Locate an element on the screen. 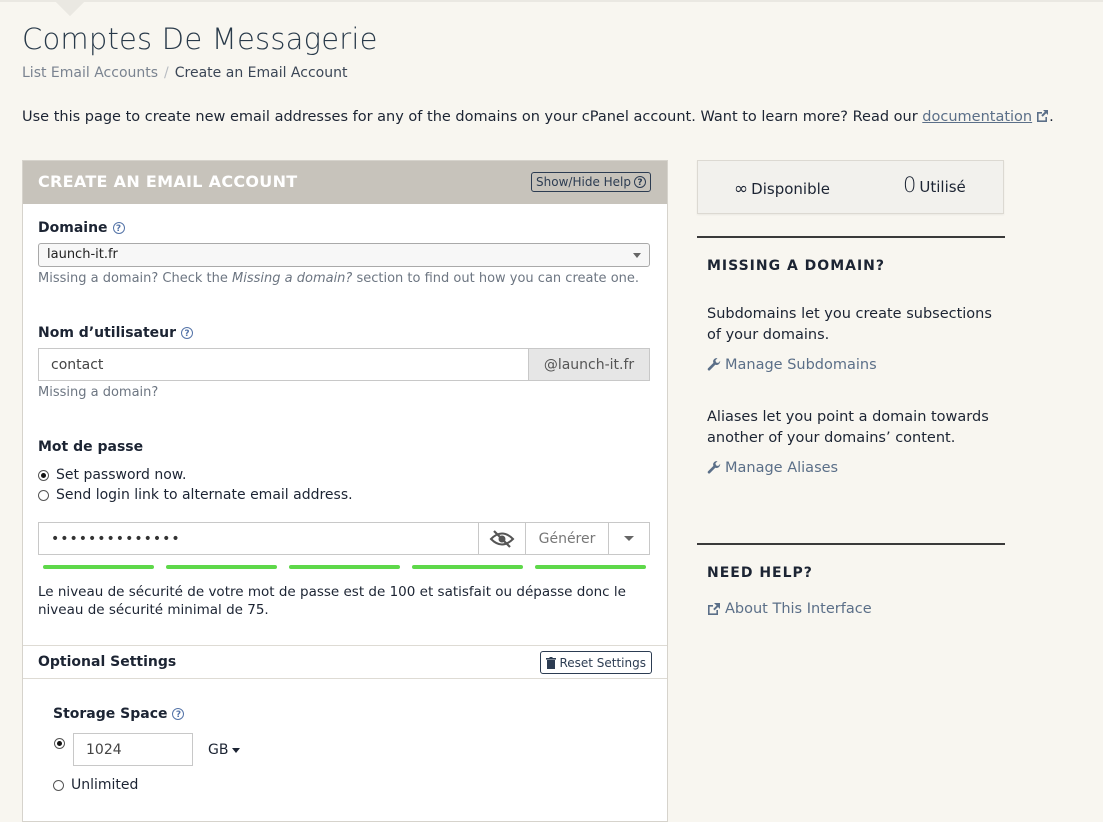 This screenshot has height=822, width=1103. domain-help-icon: ? is located at coordinates (118, 228).